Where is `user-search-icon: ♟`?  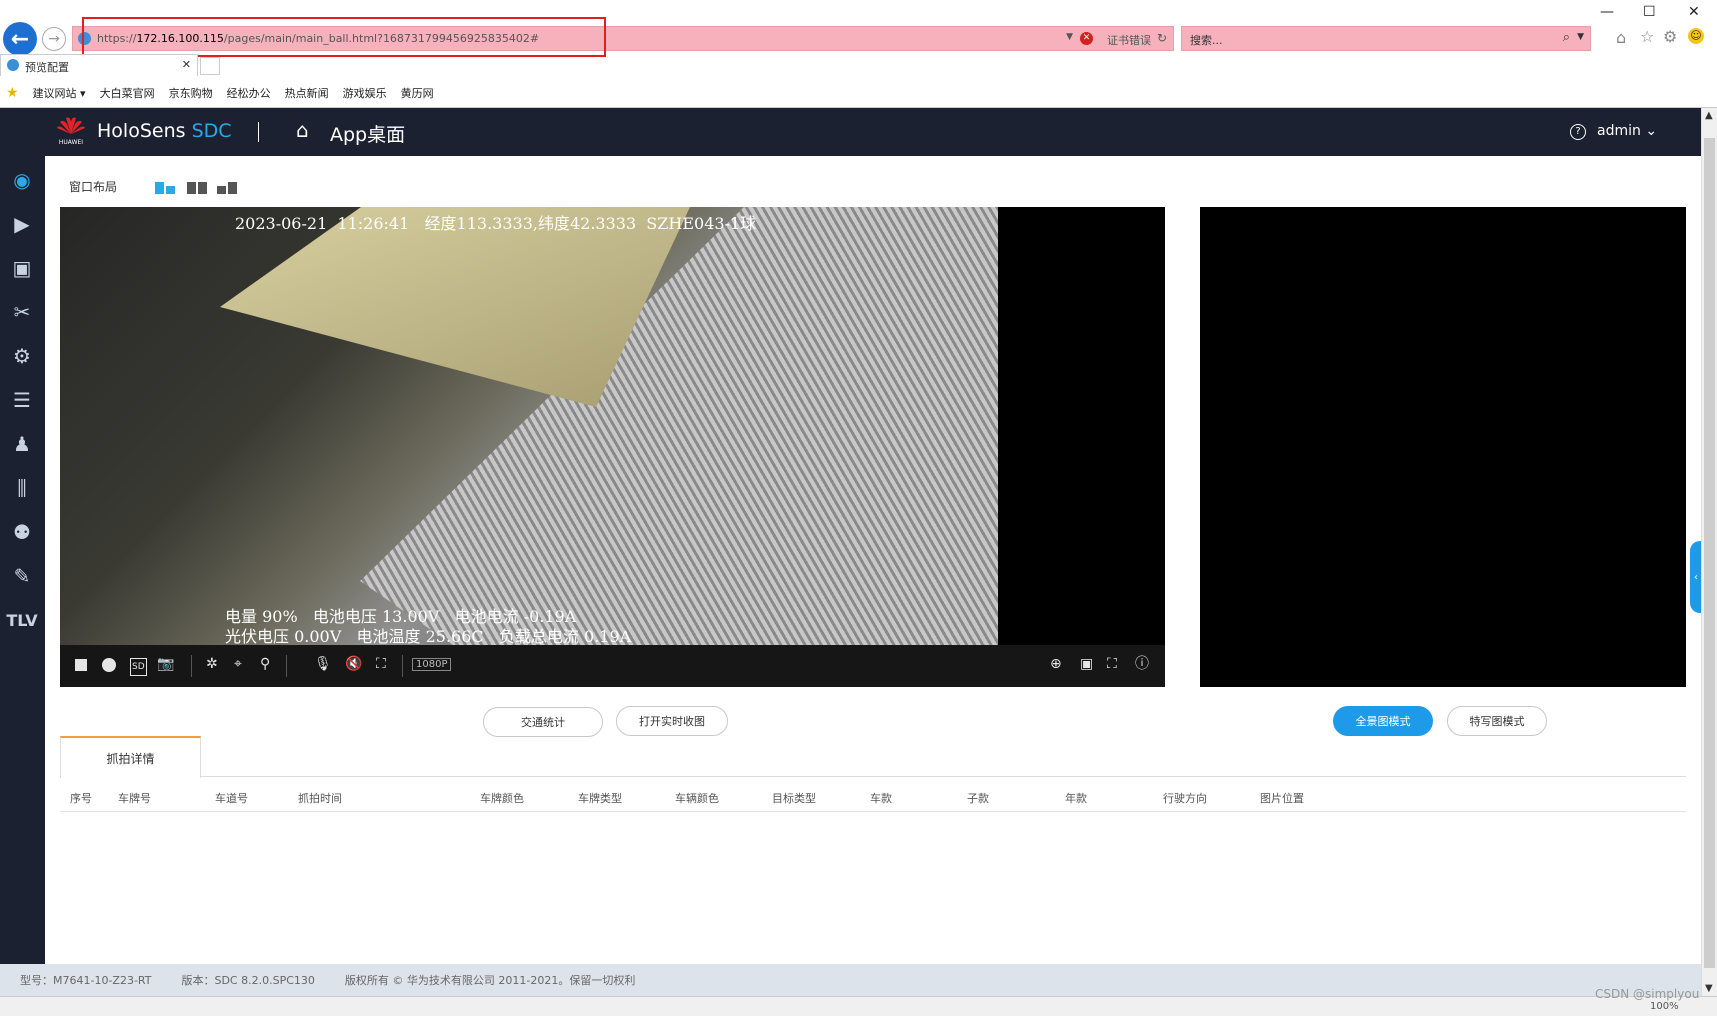
user-search-icon: ♟ is located at coordinates (22, 444).